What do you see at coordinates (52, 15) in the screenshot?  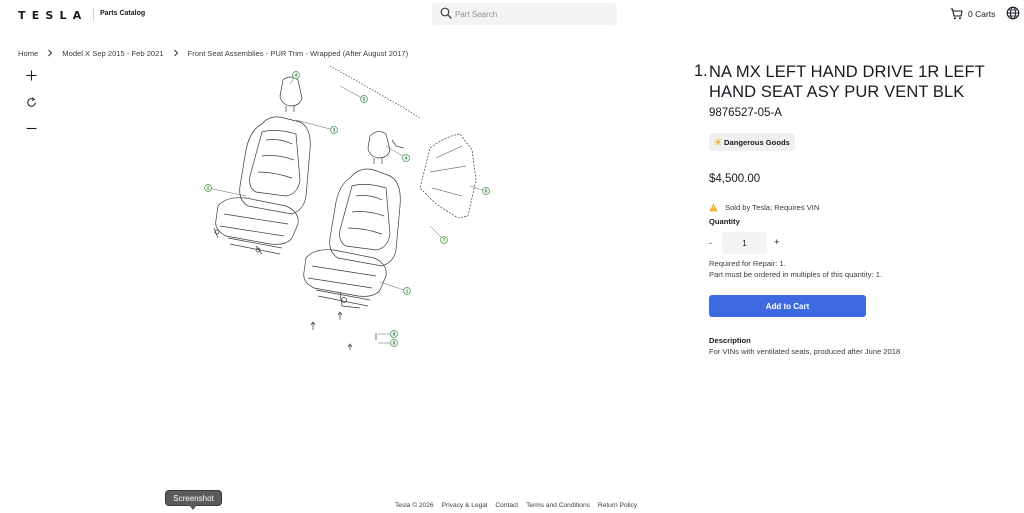 I see `tesla-logo: TESLA` at bounding box center [52, 15].